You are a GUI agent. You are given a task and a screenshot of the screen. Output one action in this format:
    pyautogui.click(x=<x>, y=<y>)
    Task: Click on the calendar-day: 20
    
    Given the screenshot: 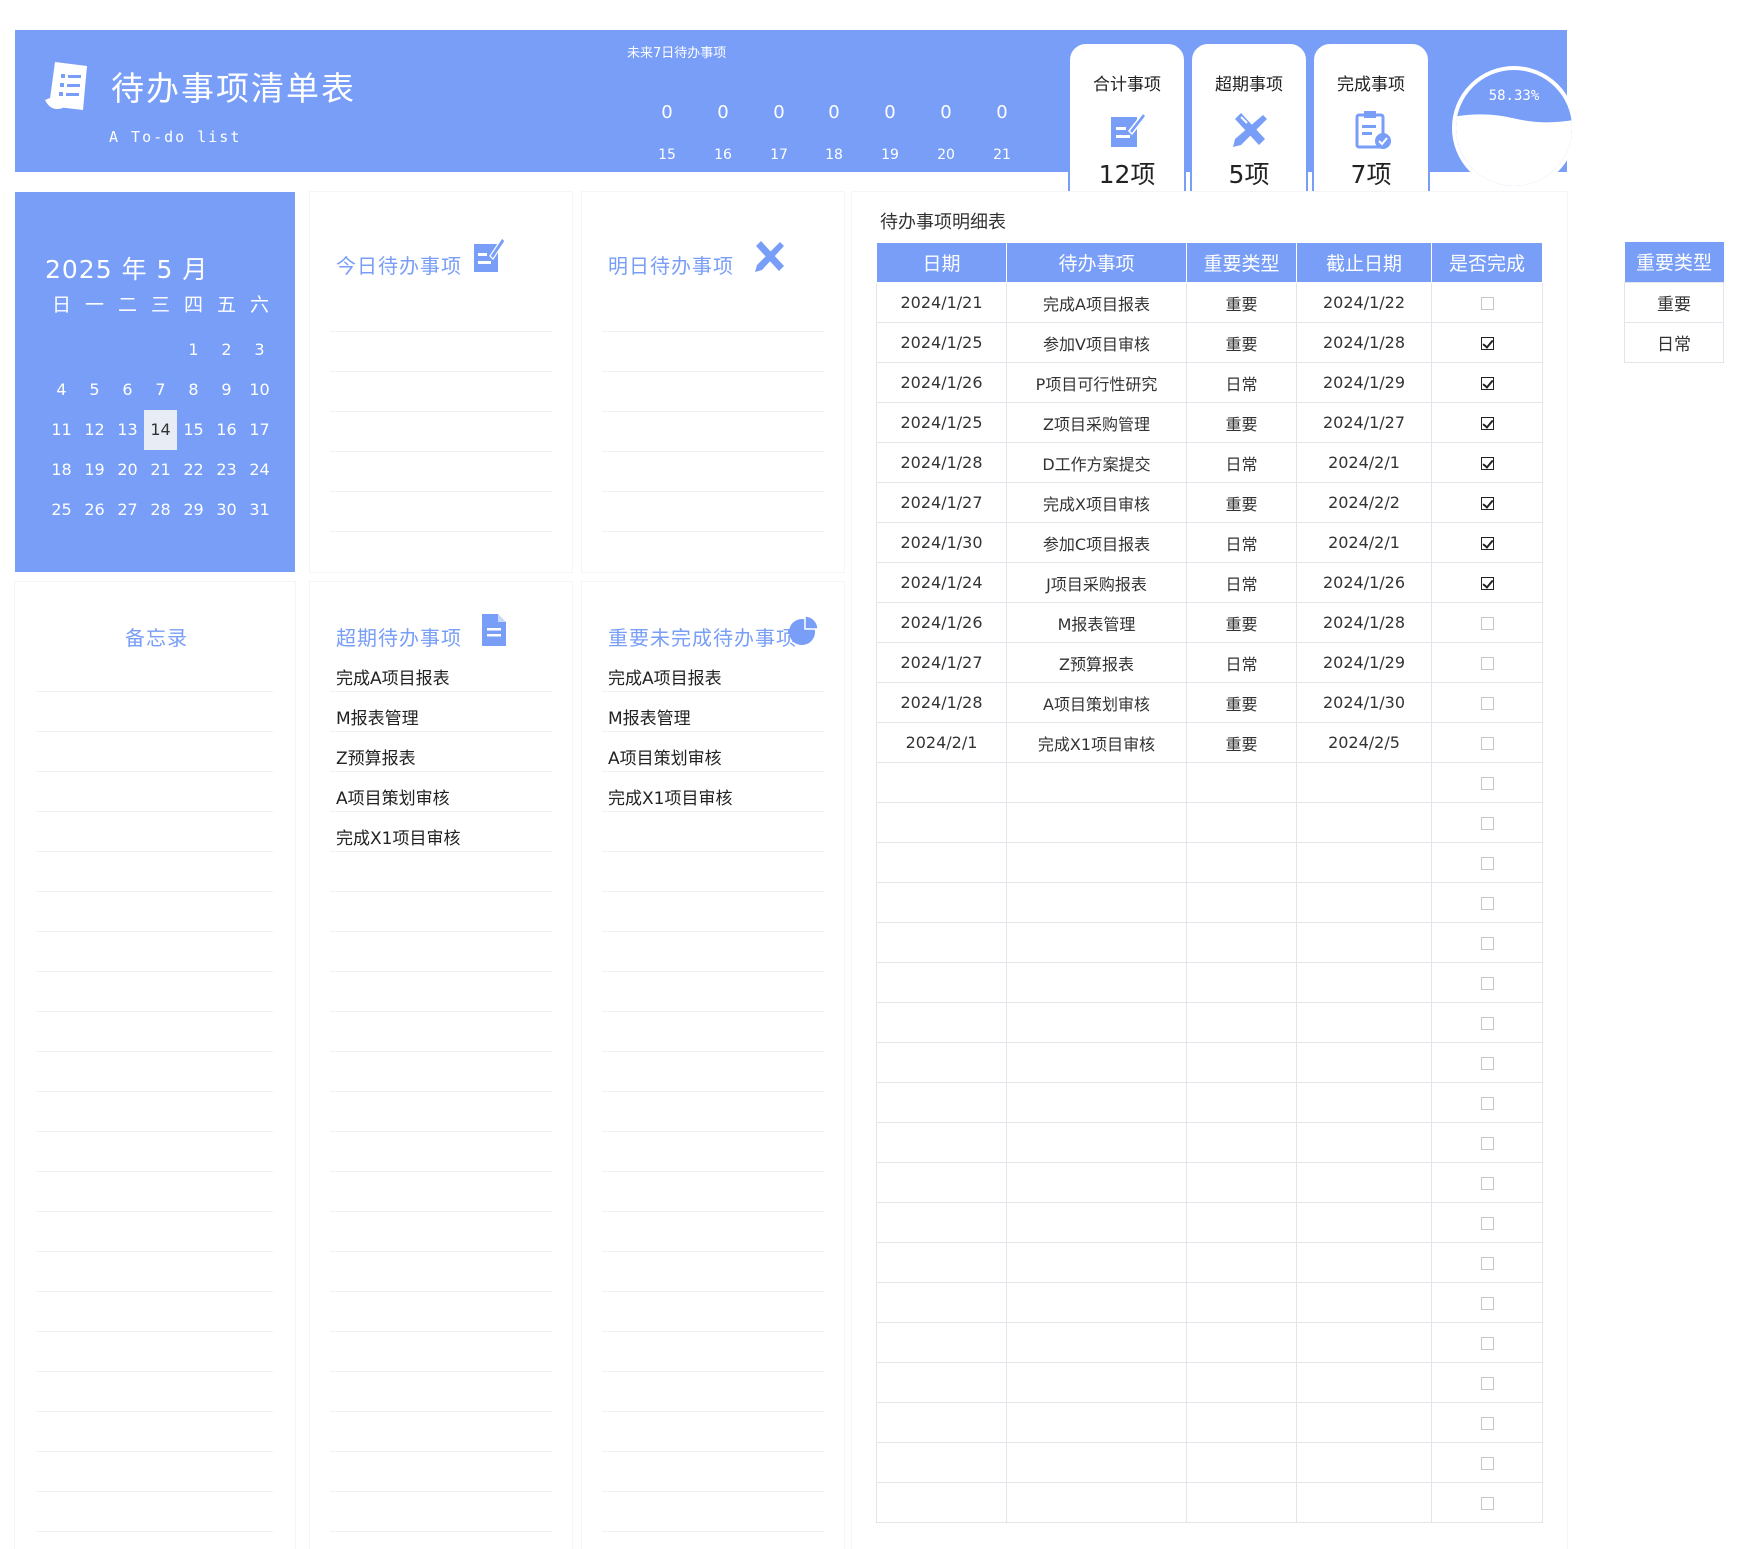 What is the action you would take?
    pyautogui.click(x=127, y=470)
    